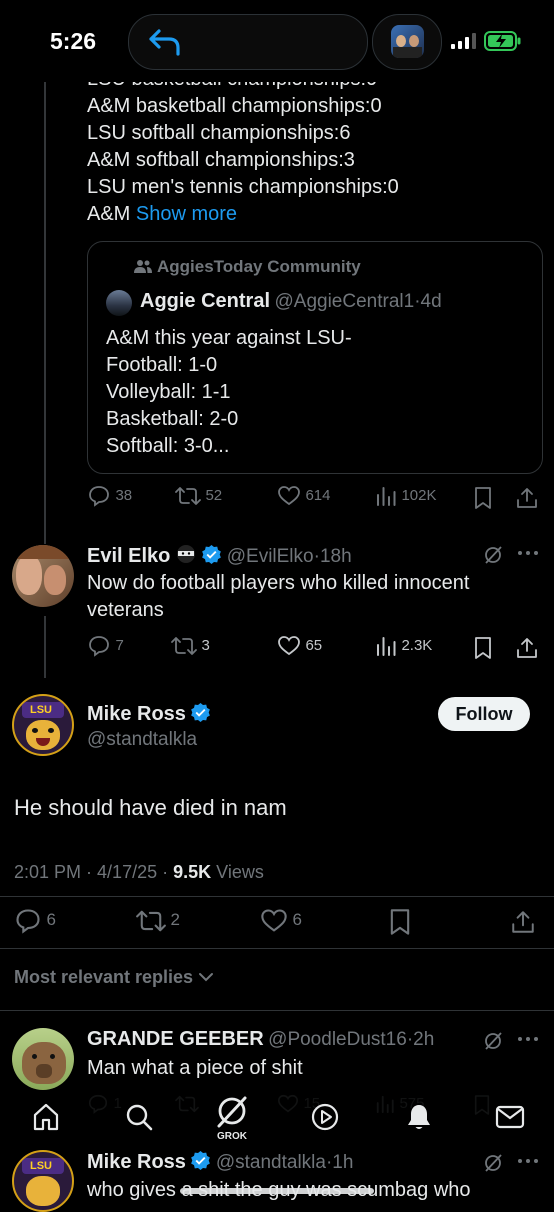 This screenshot has width=554, height=1212. Describe the element at coordinates (343, 1162) in the screenshot. I see `post-time: 1h` at that location.